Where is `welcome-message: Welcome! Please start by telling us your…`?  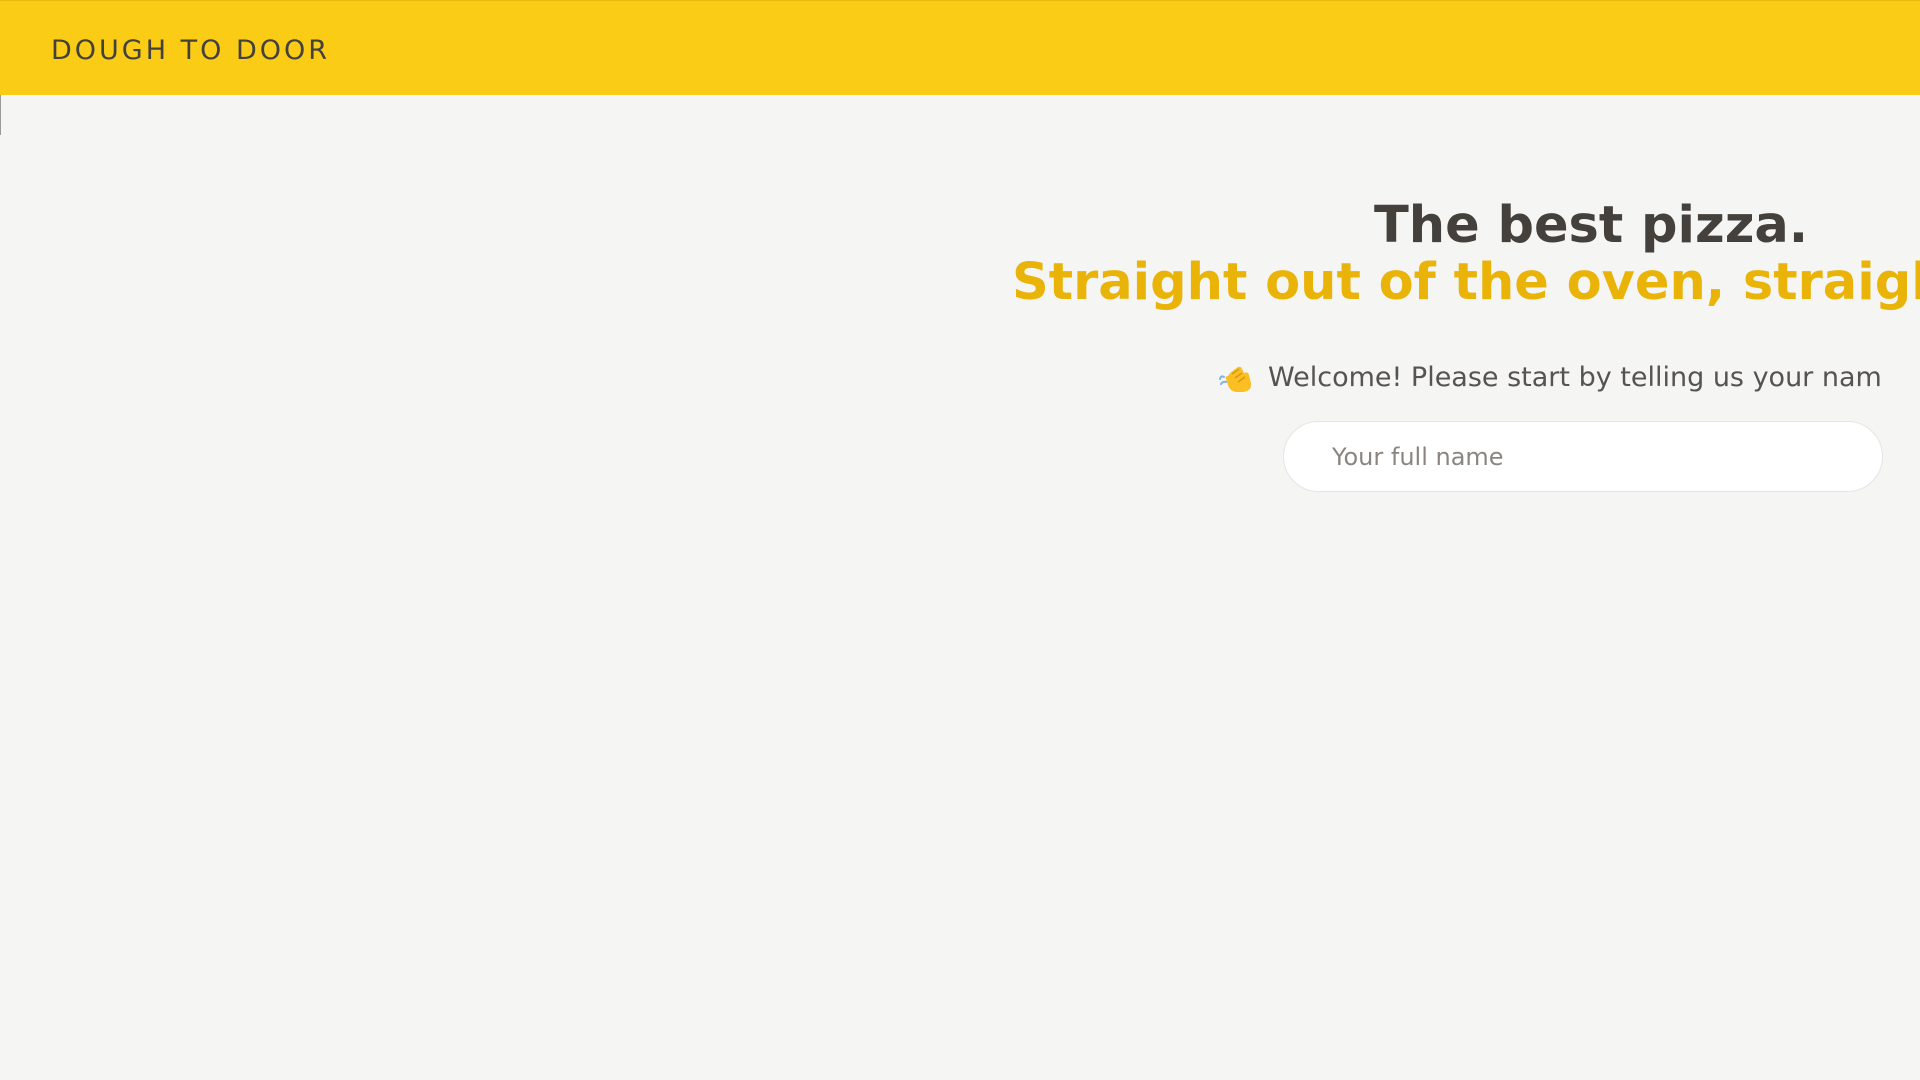 welcome-message: Welcome! Please start by telling us your… is located at coordinates (1550, 377).